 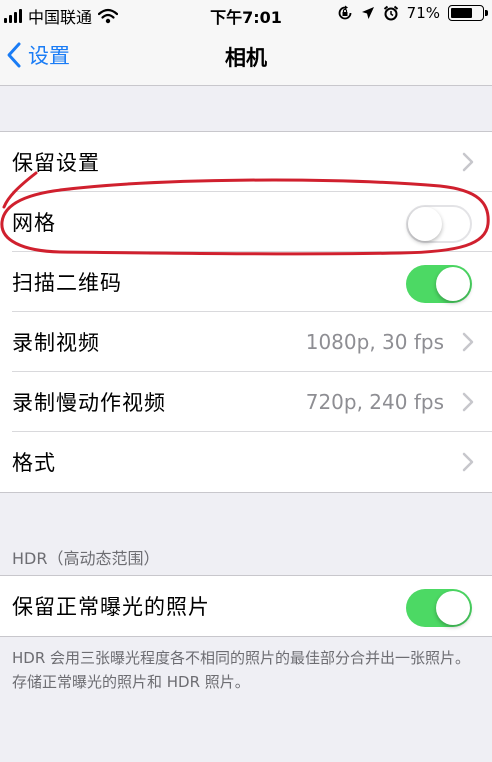 I want to click on row-label: 保留设置, so click(x=56, y=163).